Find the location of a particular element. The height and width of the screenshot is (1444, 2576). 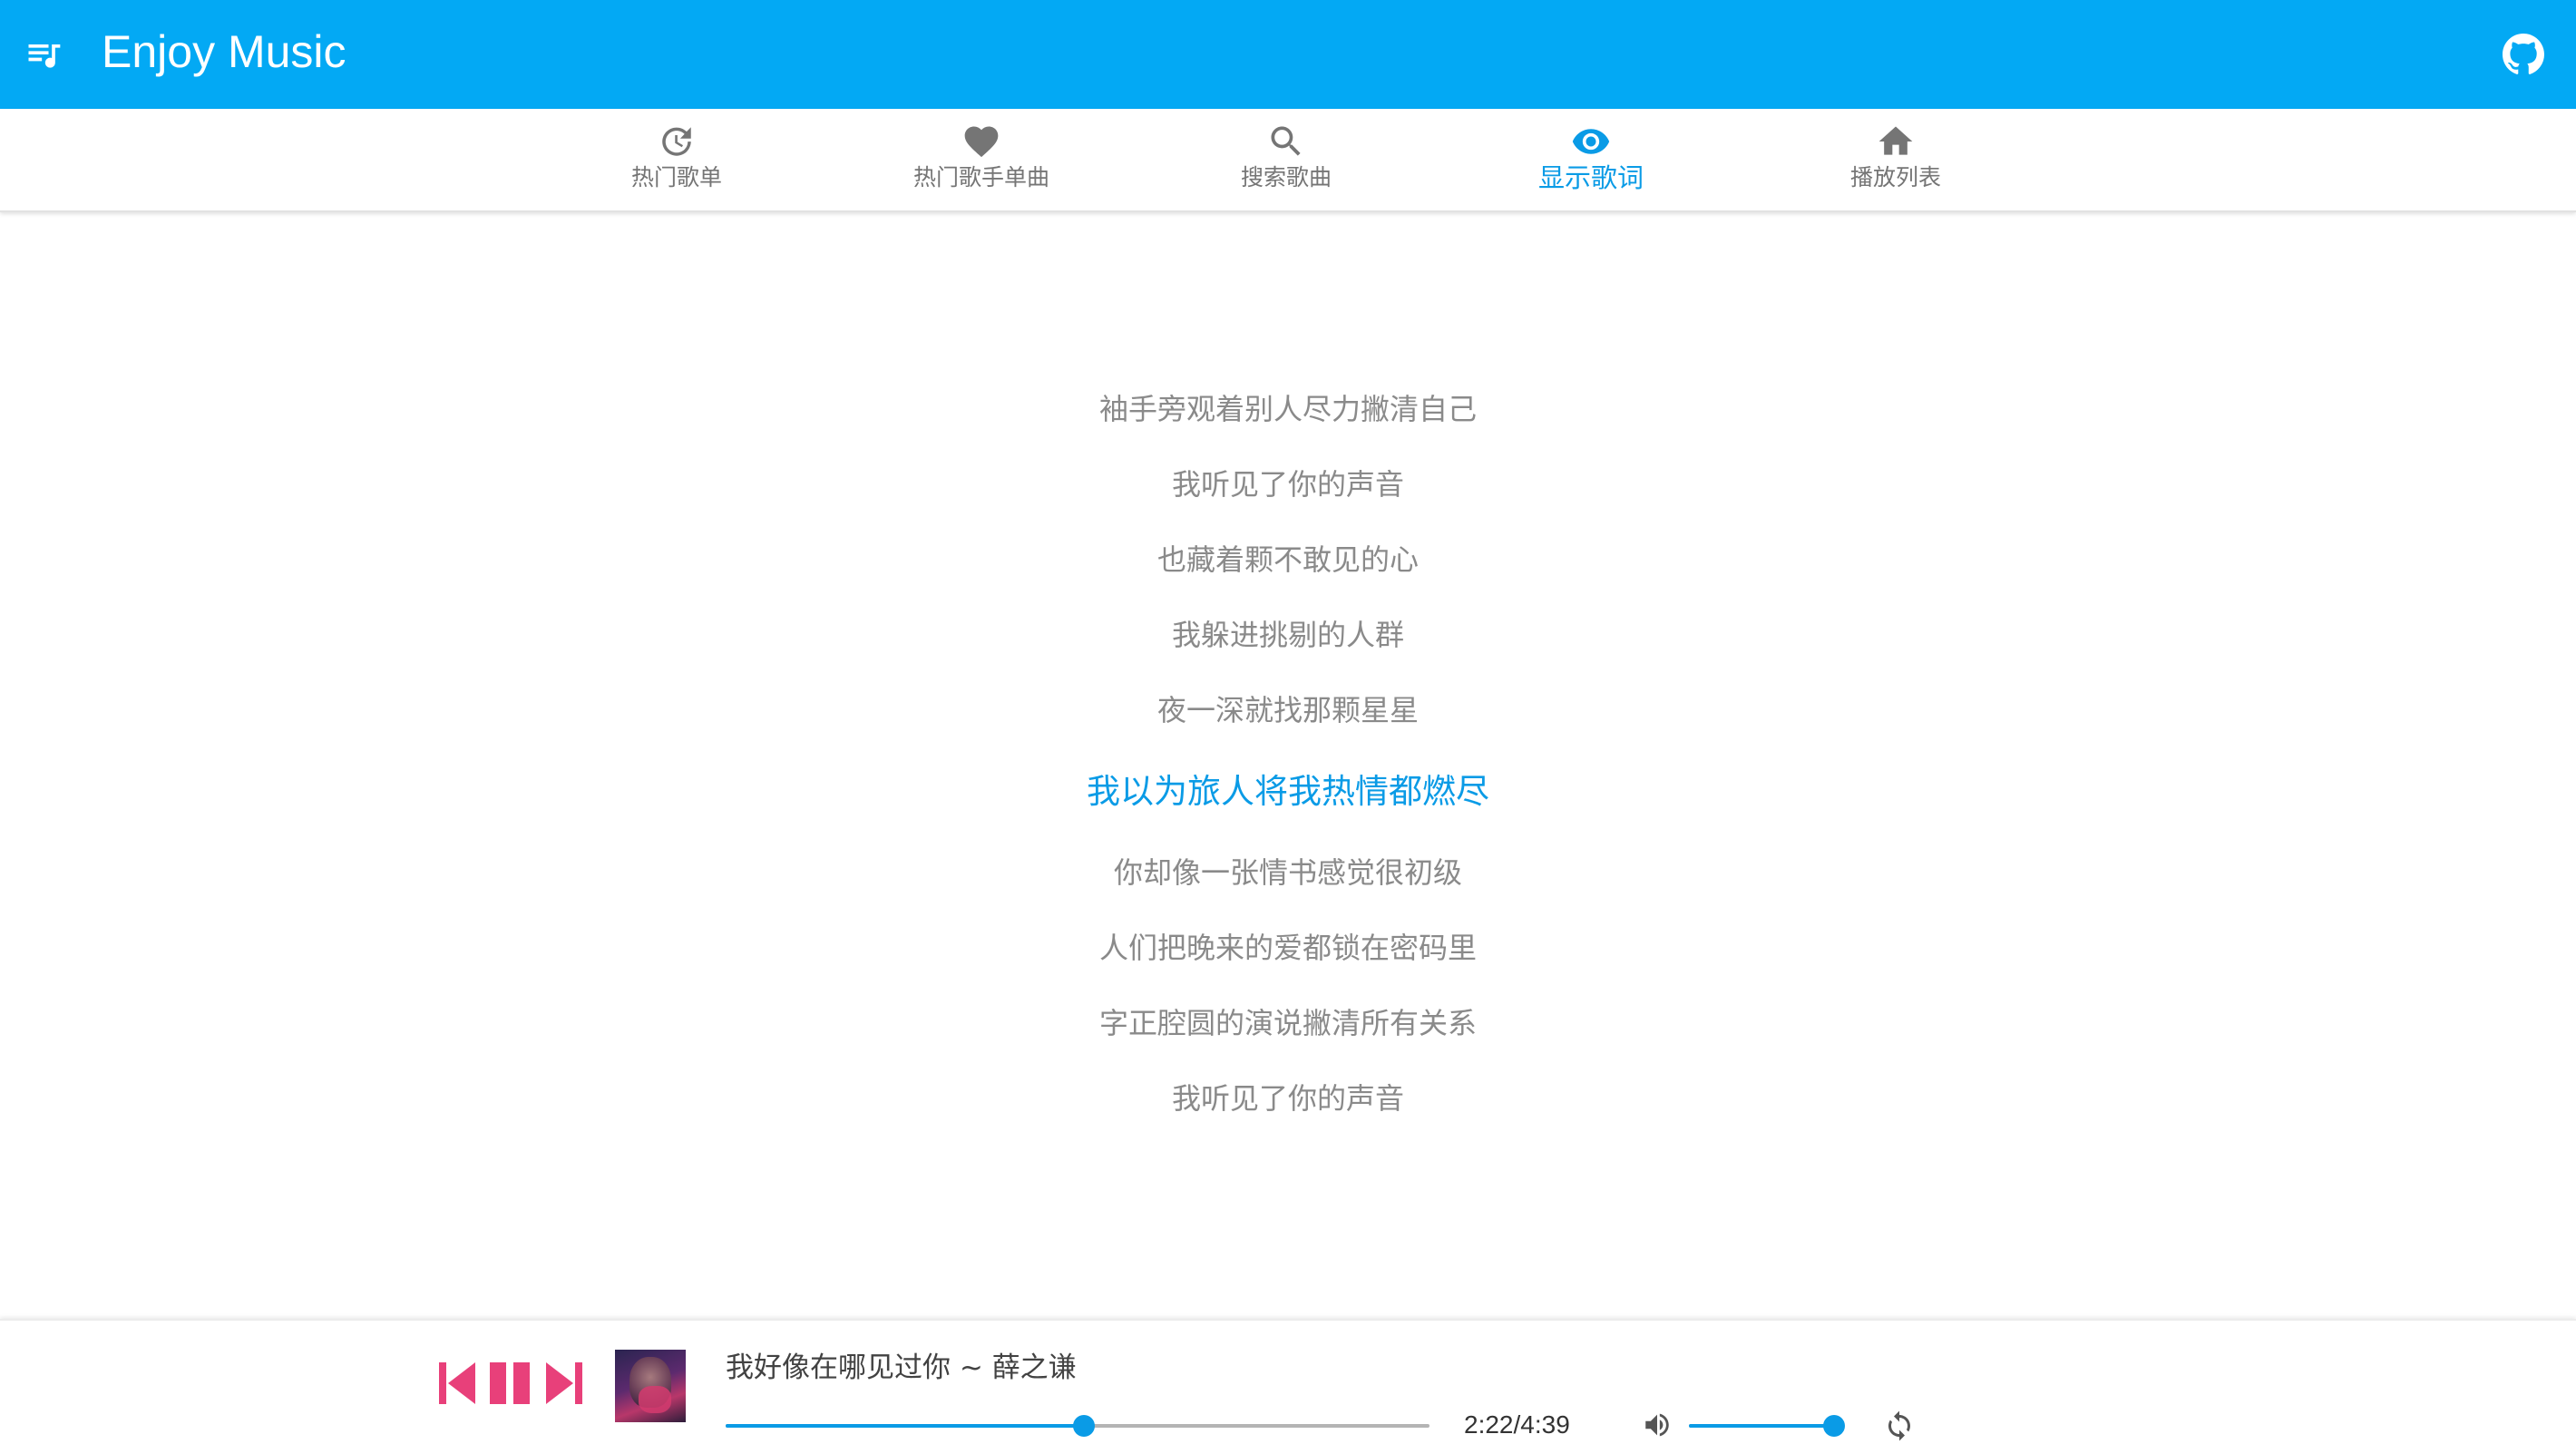

loop-icon is located at coordinates (1899, 1425).